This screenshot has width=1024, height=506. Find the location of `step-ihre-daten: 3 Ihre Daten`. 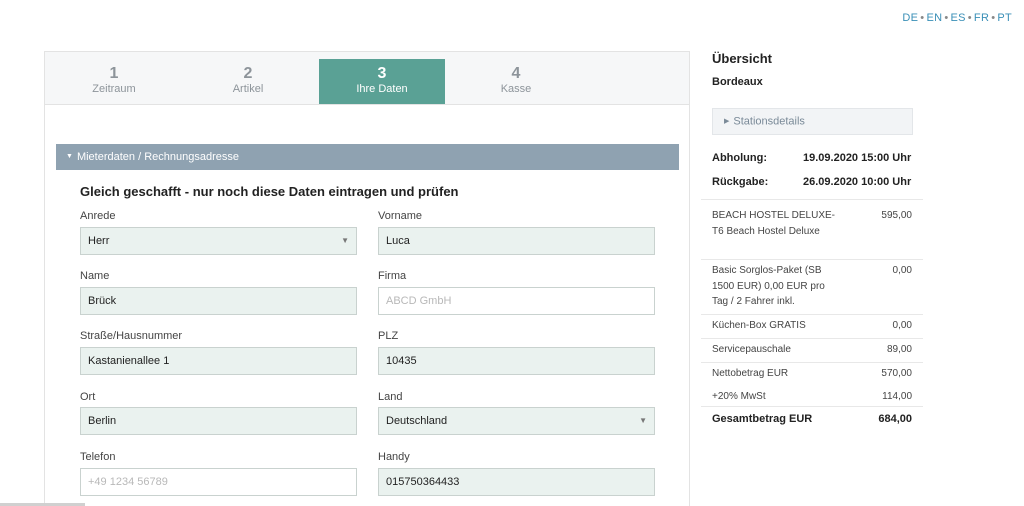

step-ihre-daten: 3 Ihre Daten is located at coordinates (382, 81).